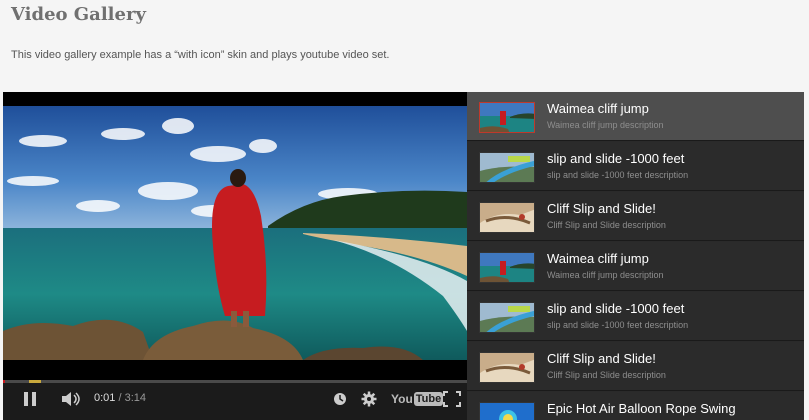  Describe the element at coordinates (35, 381) in the screenshot. I see `progress-buffered` at that location.